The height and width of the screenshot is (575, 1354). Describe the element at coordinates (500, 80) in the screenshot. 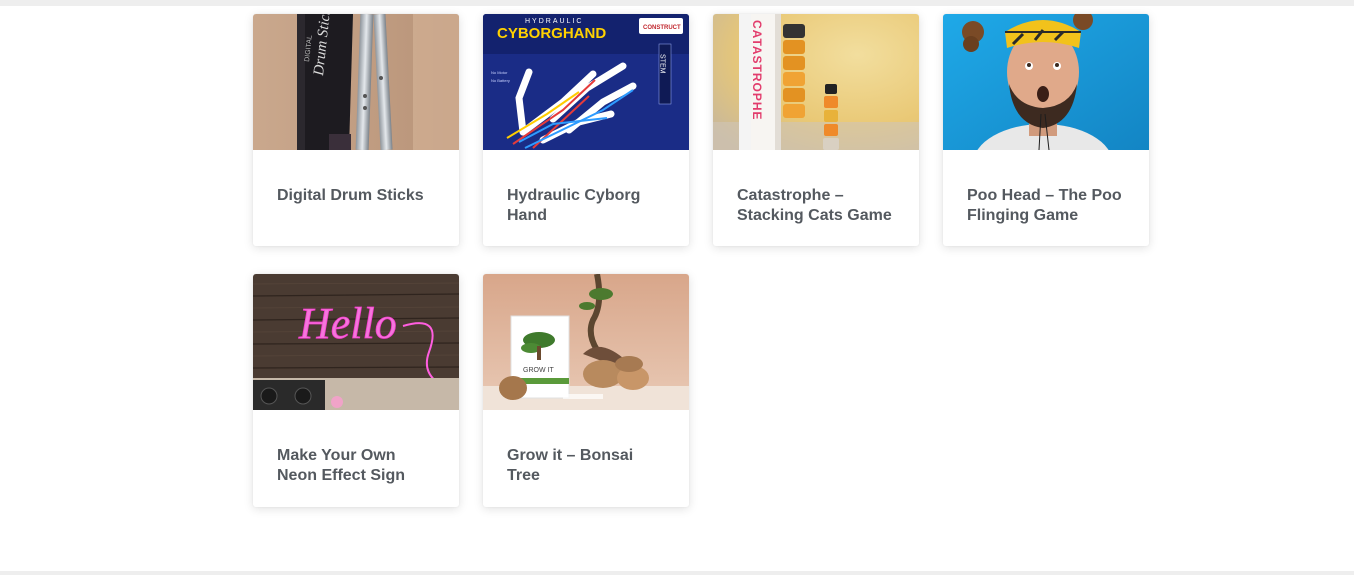

I see `svg-text: No Battery` at that location.